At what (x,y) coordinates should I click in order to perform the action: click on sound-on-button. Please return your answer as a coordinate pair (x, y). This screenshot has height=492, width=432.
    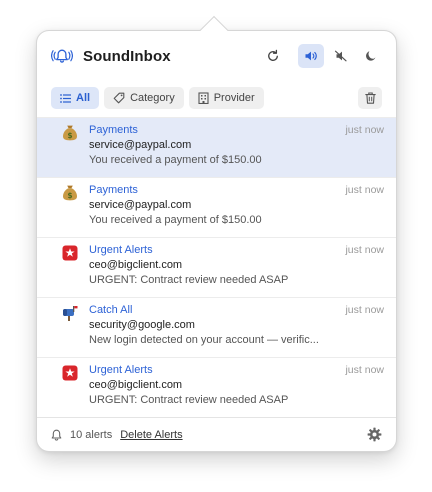
    Looking at the image, I should click on (311, 56).